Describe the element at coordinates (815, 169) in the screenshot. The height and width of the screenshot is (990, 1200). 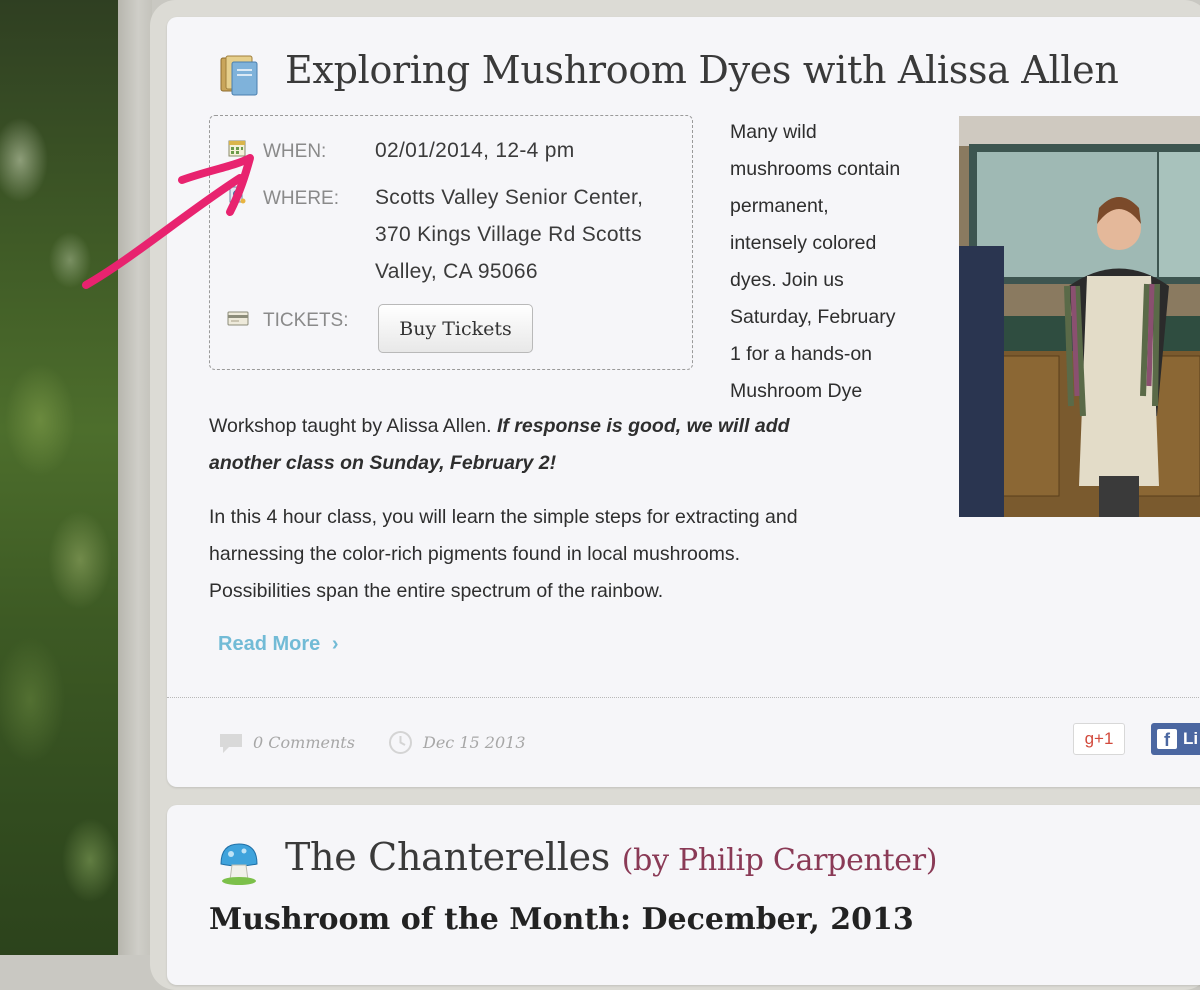
I see `intro-line: mushrooms contain` at that location.